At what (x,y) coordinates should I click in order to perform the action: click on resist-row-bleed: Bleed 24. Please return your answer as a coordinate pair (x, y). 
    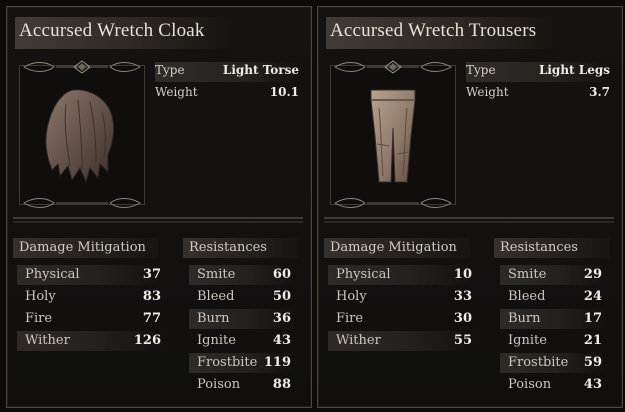
    Looking at the image, I should click on (555, 296).